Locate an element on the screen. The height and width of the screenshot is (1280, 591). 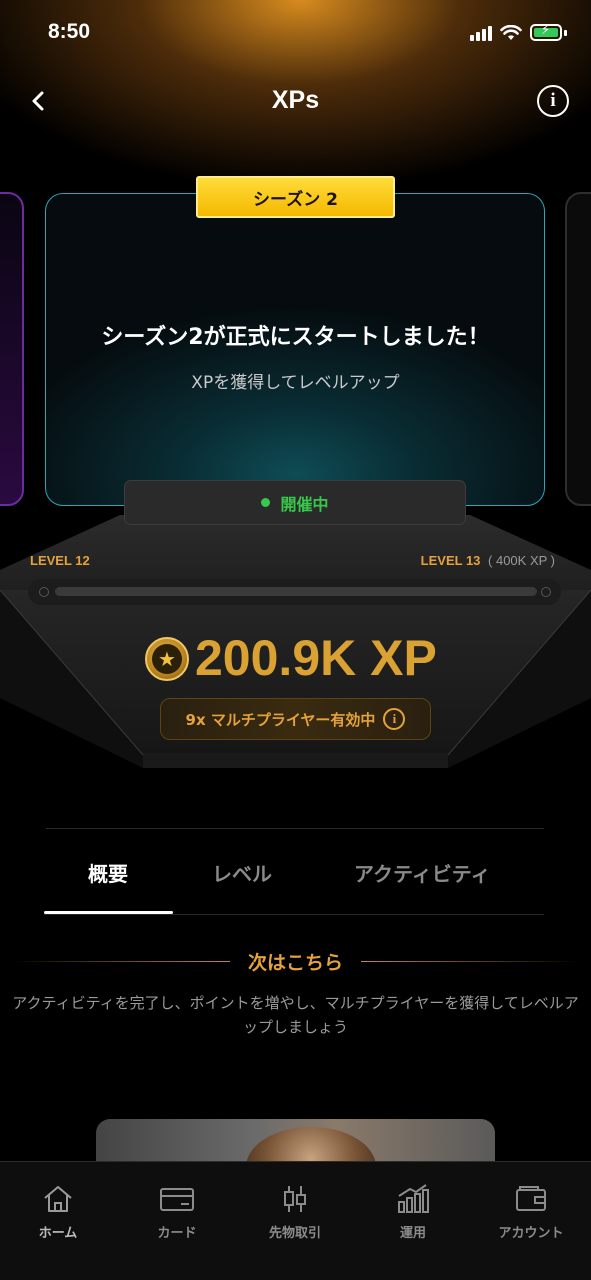
status-time: 8:50 is located at coordinates (69, 31).